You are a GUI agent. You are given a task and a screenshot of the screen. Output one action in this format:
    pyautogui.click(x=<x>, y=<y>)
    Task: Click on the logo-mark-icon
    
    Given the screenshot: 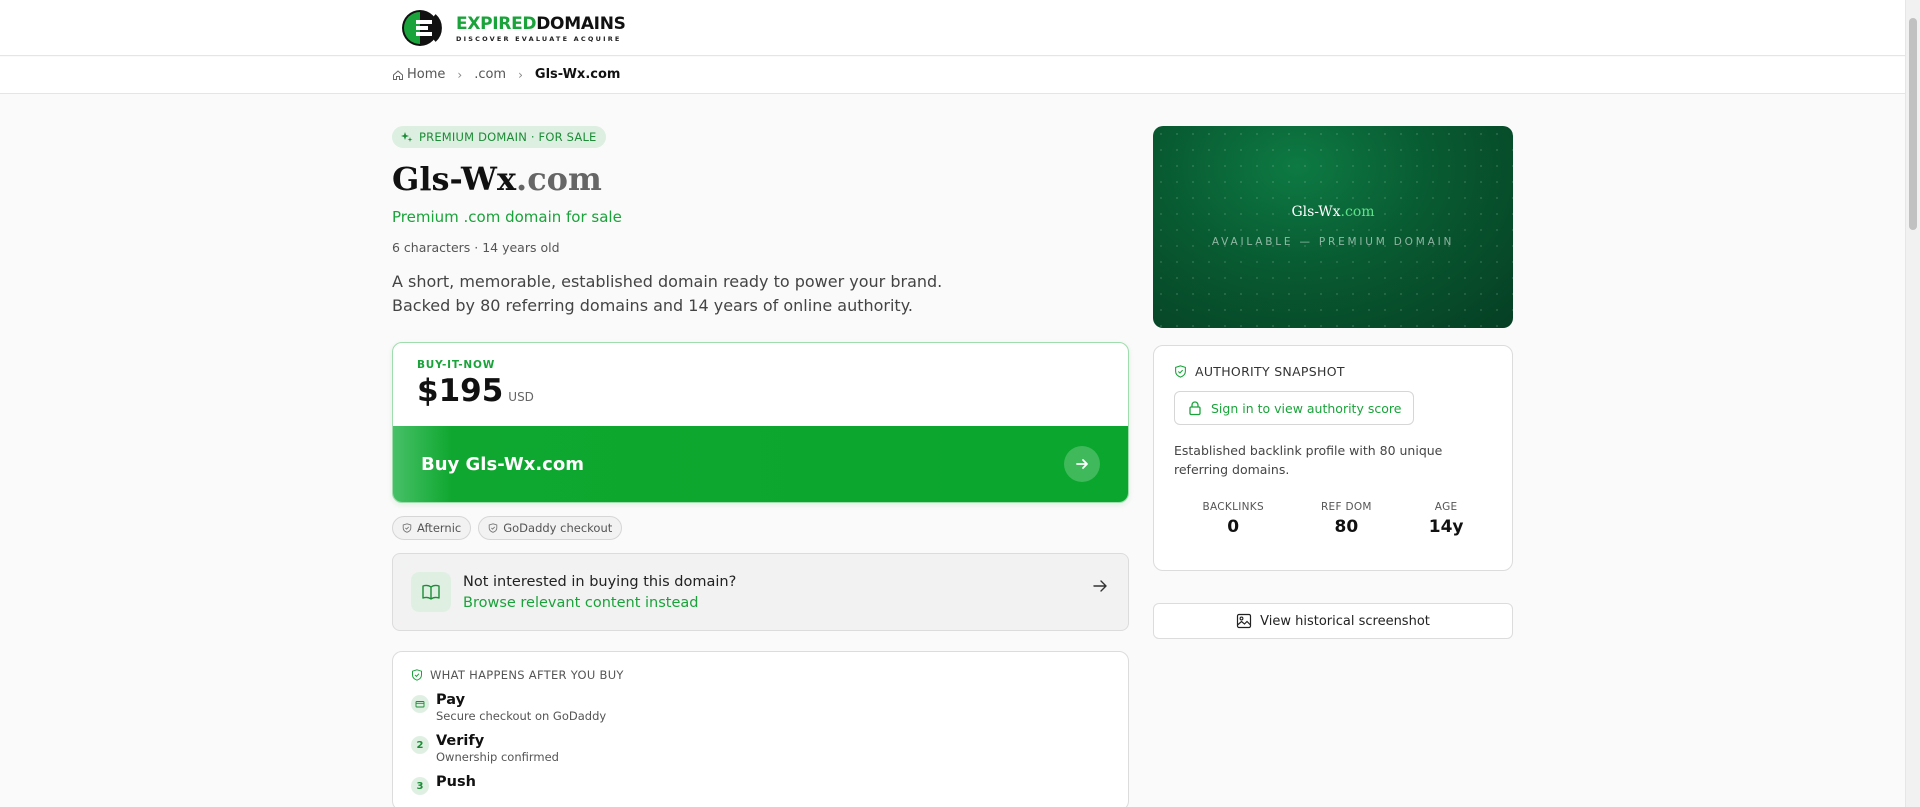 What is the action you would take?
    pyautogui.click(x=422, y=28)
    